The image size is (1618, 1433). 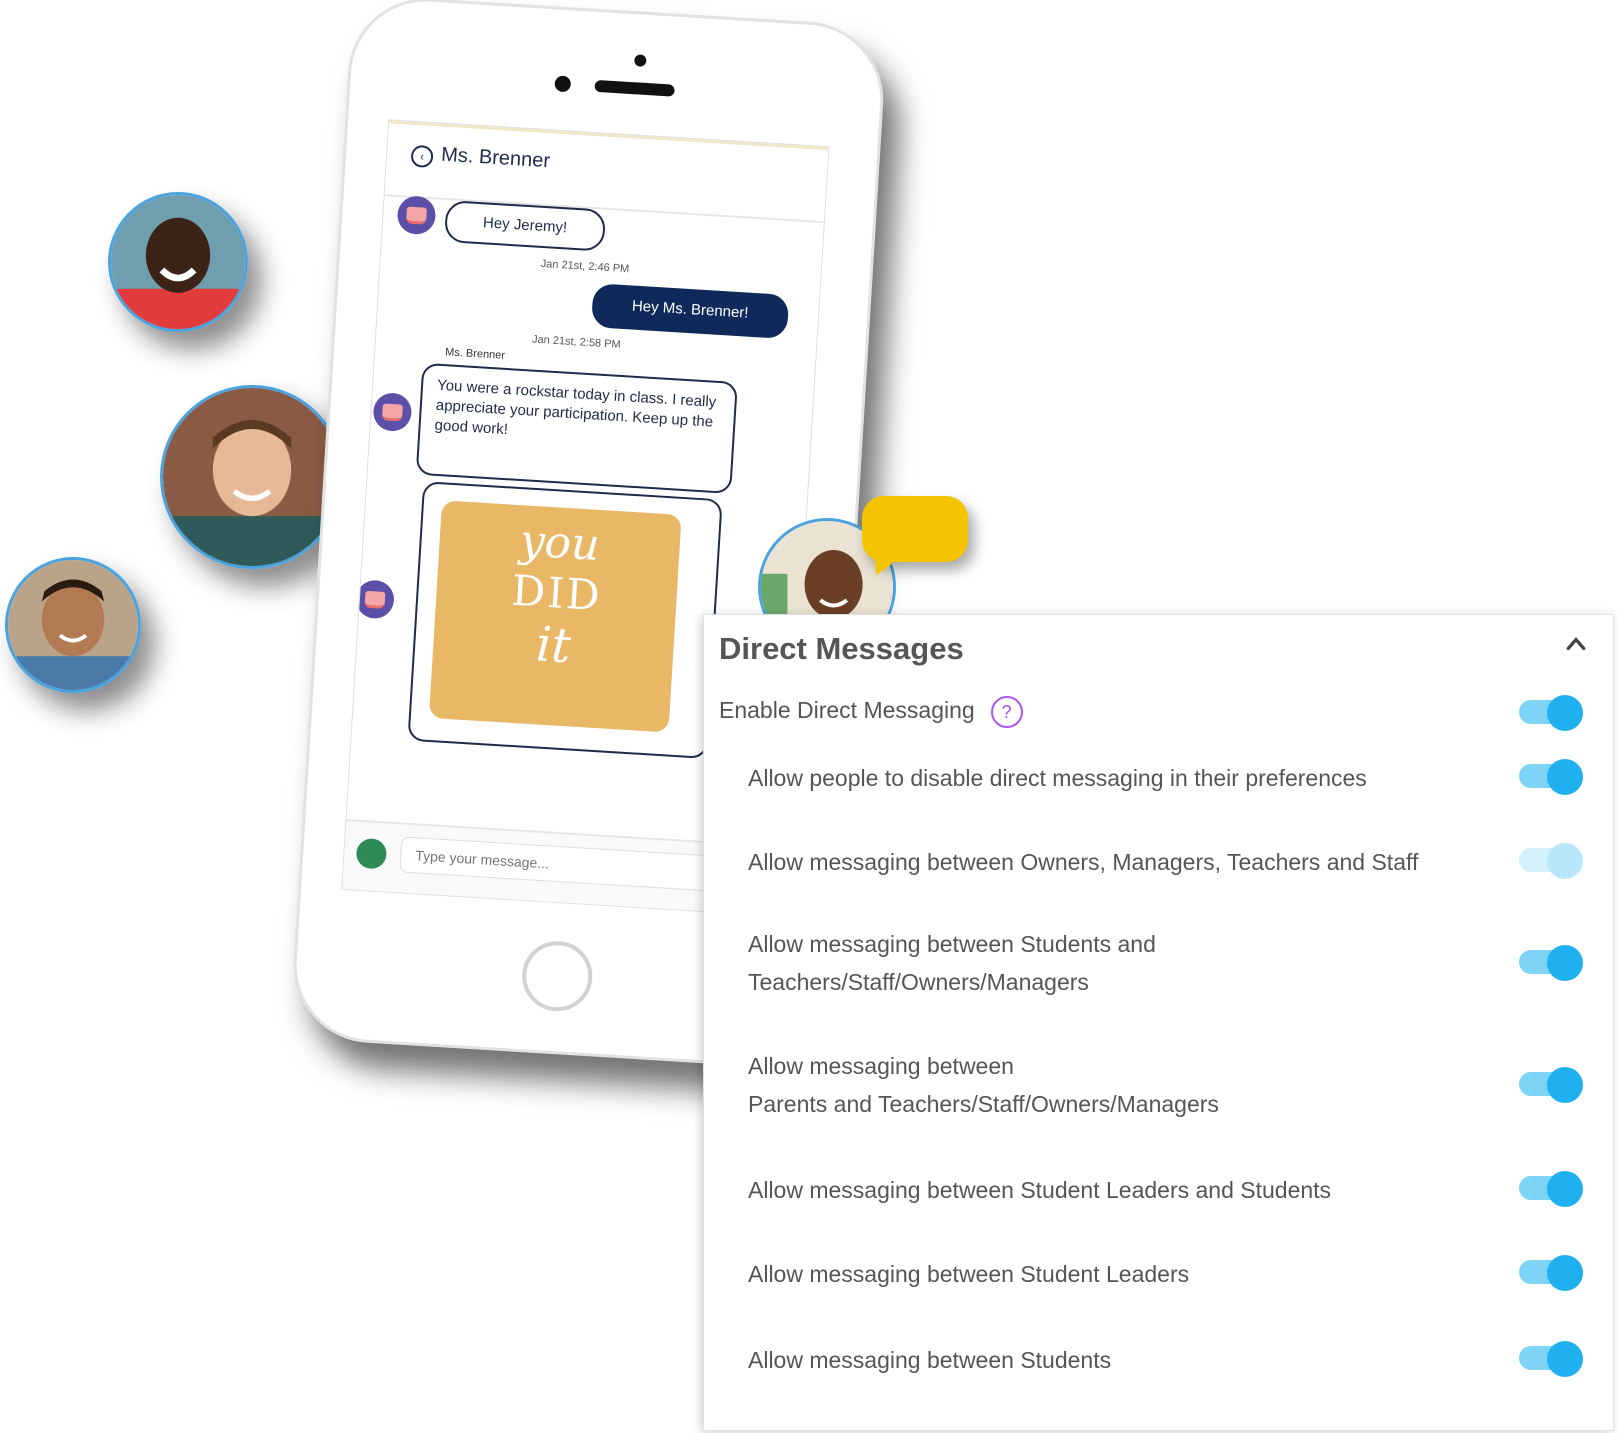 I want to click on card-lettering: you DID it, so click(x=557, y=595).